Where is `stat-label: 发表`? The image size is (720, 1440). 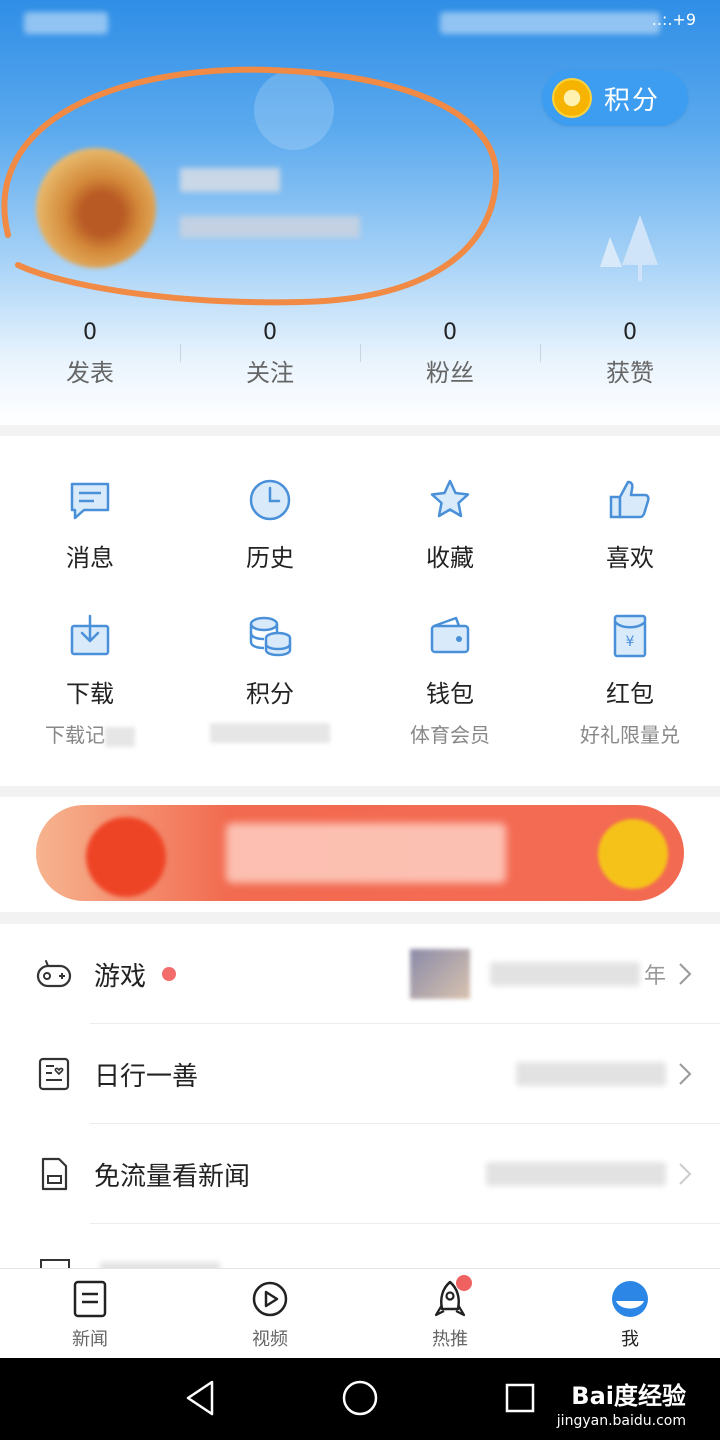 stat-label: 发表 is located at coordinates (90, 373).